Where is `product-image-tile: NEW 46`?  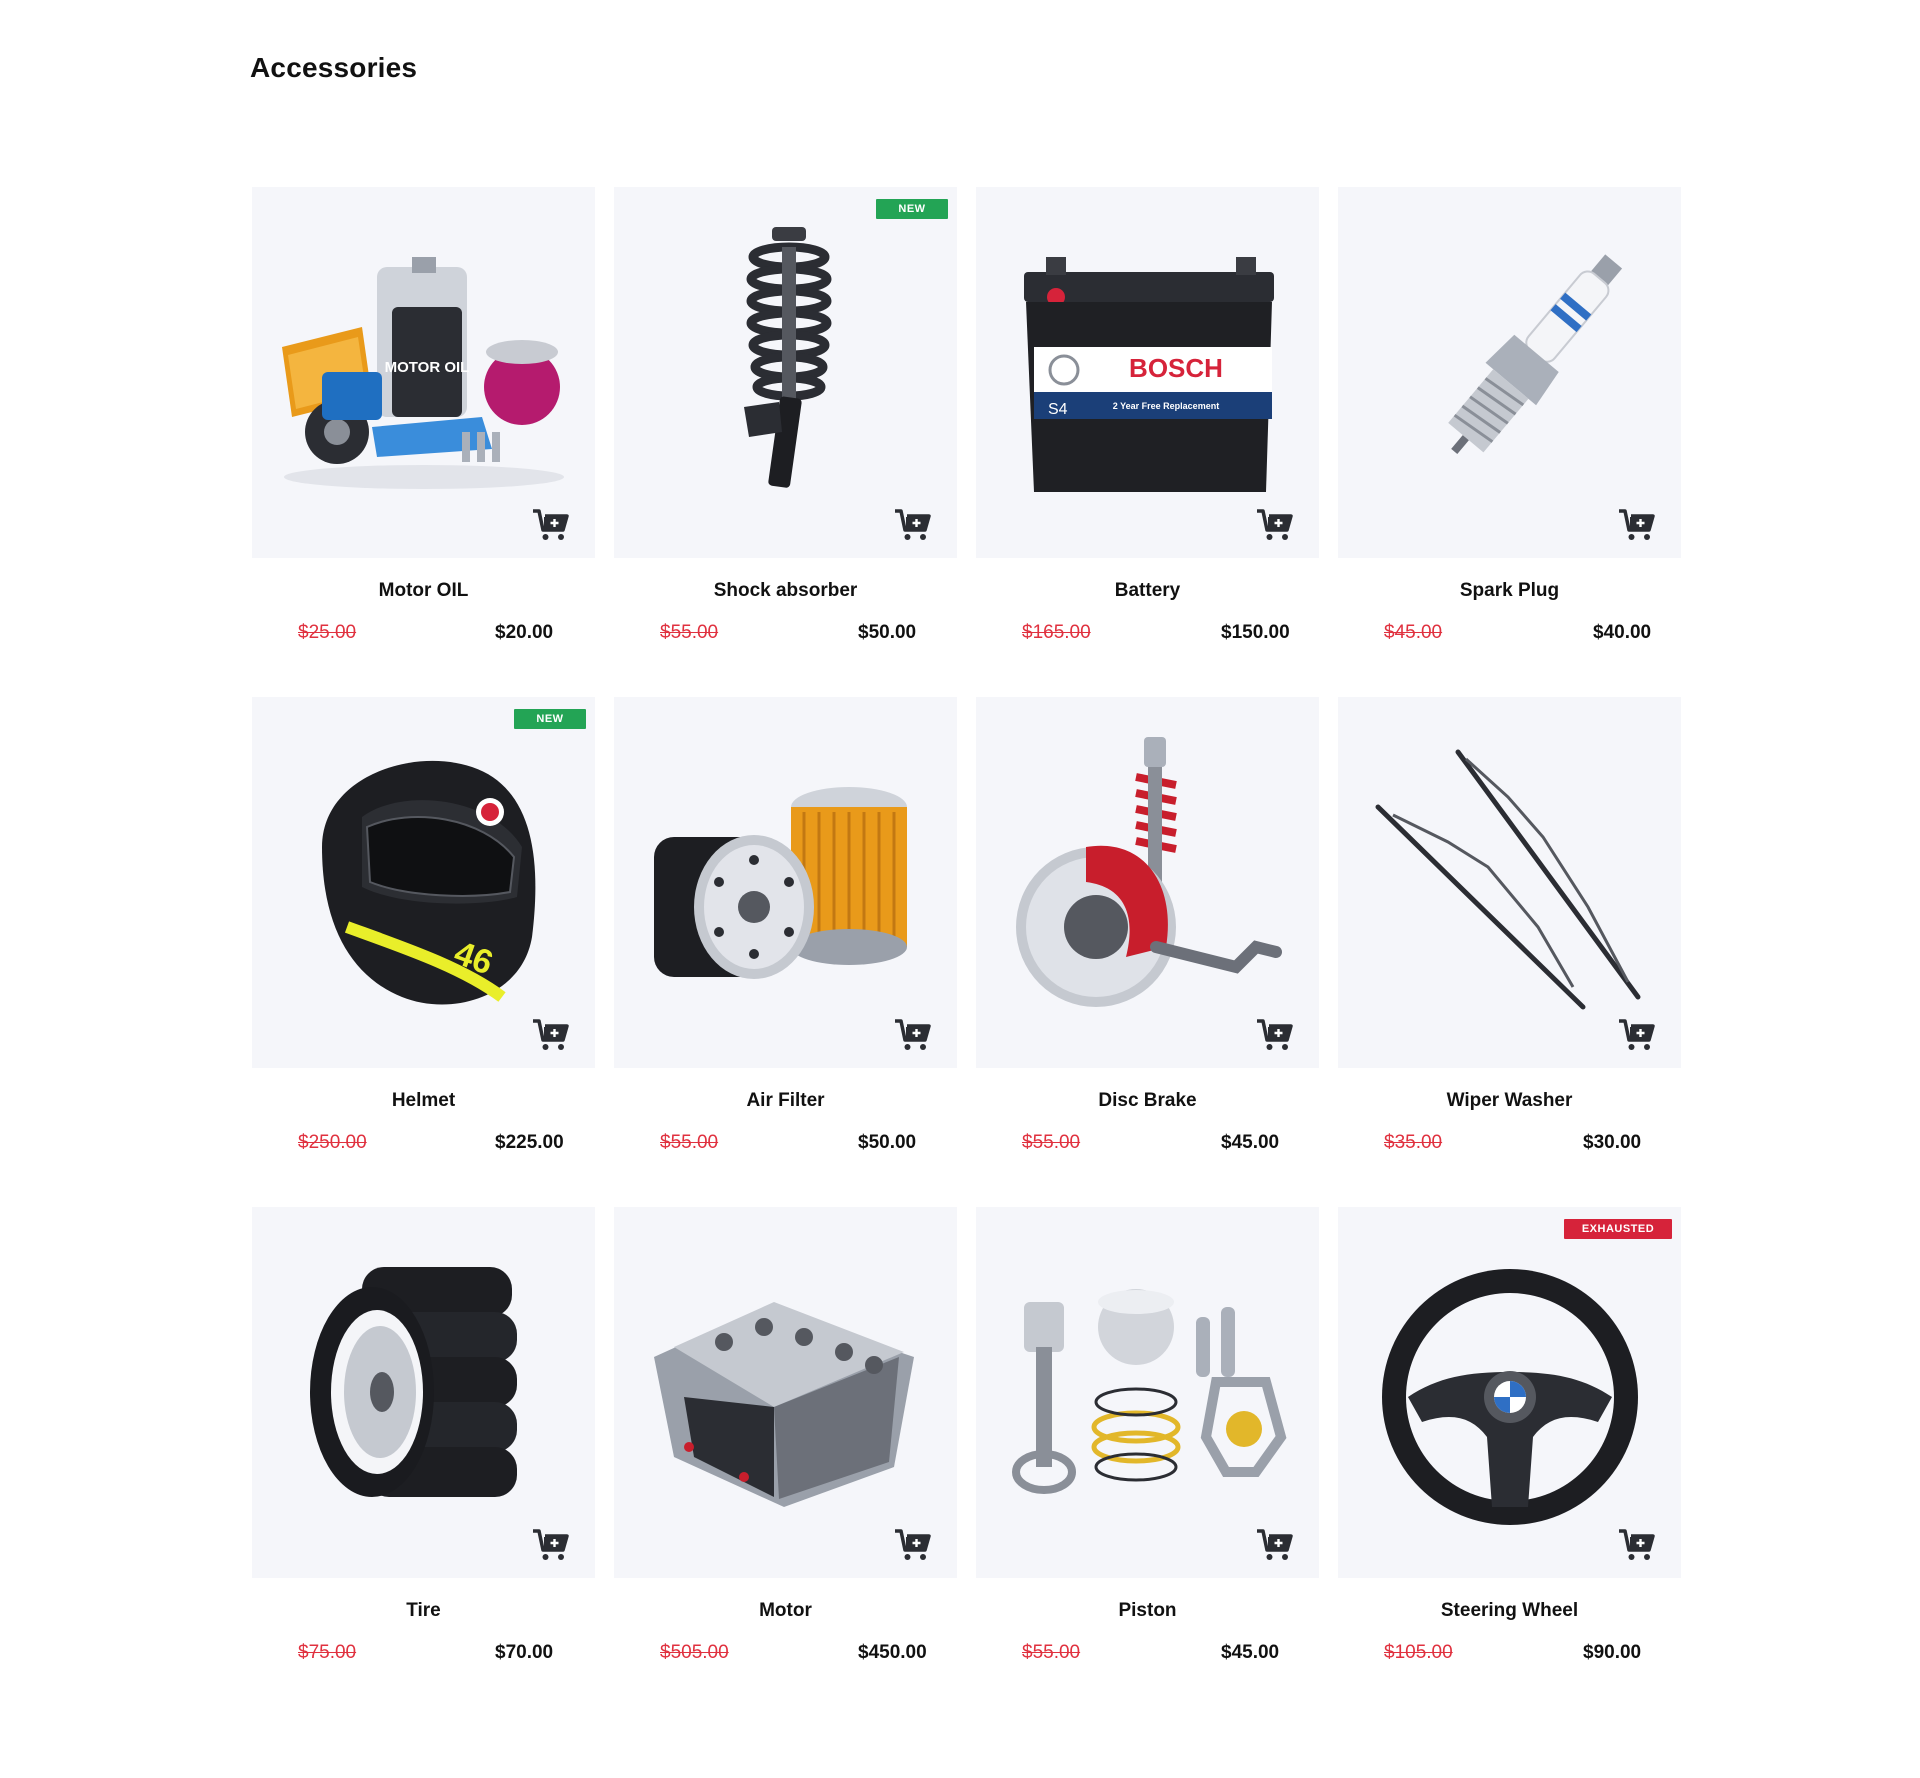
product-image-tile: NEW 46 is located at coordinates (423, 882).